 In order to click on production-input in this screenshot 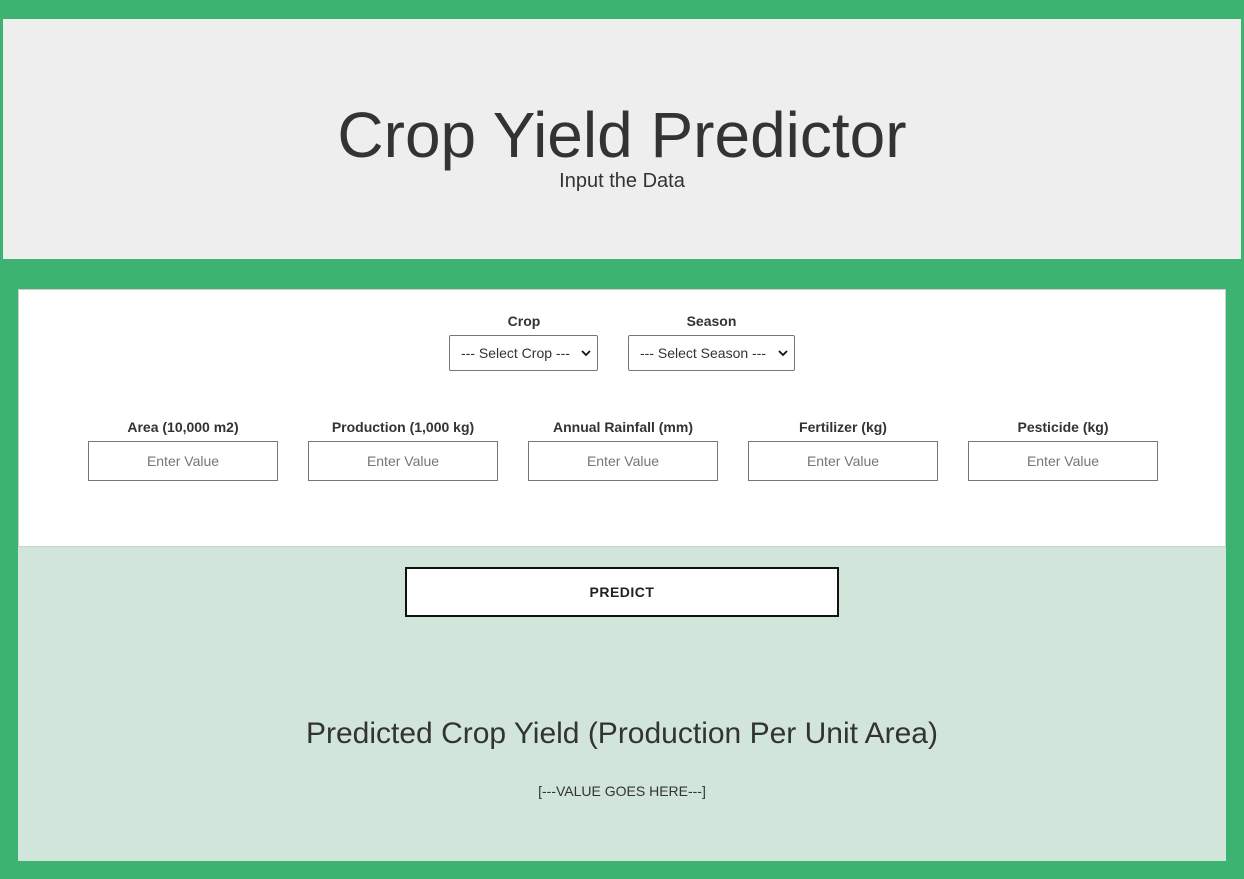, I will do `click(403, 461)`.